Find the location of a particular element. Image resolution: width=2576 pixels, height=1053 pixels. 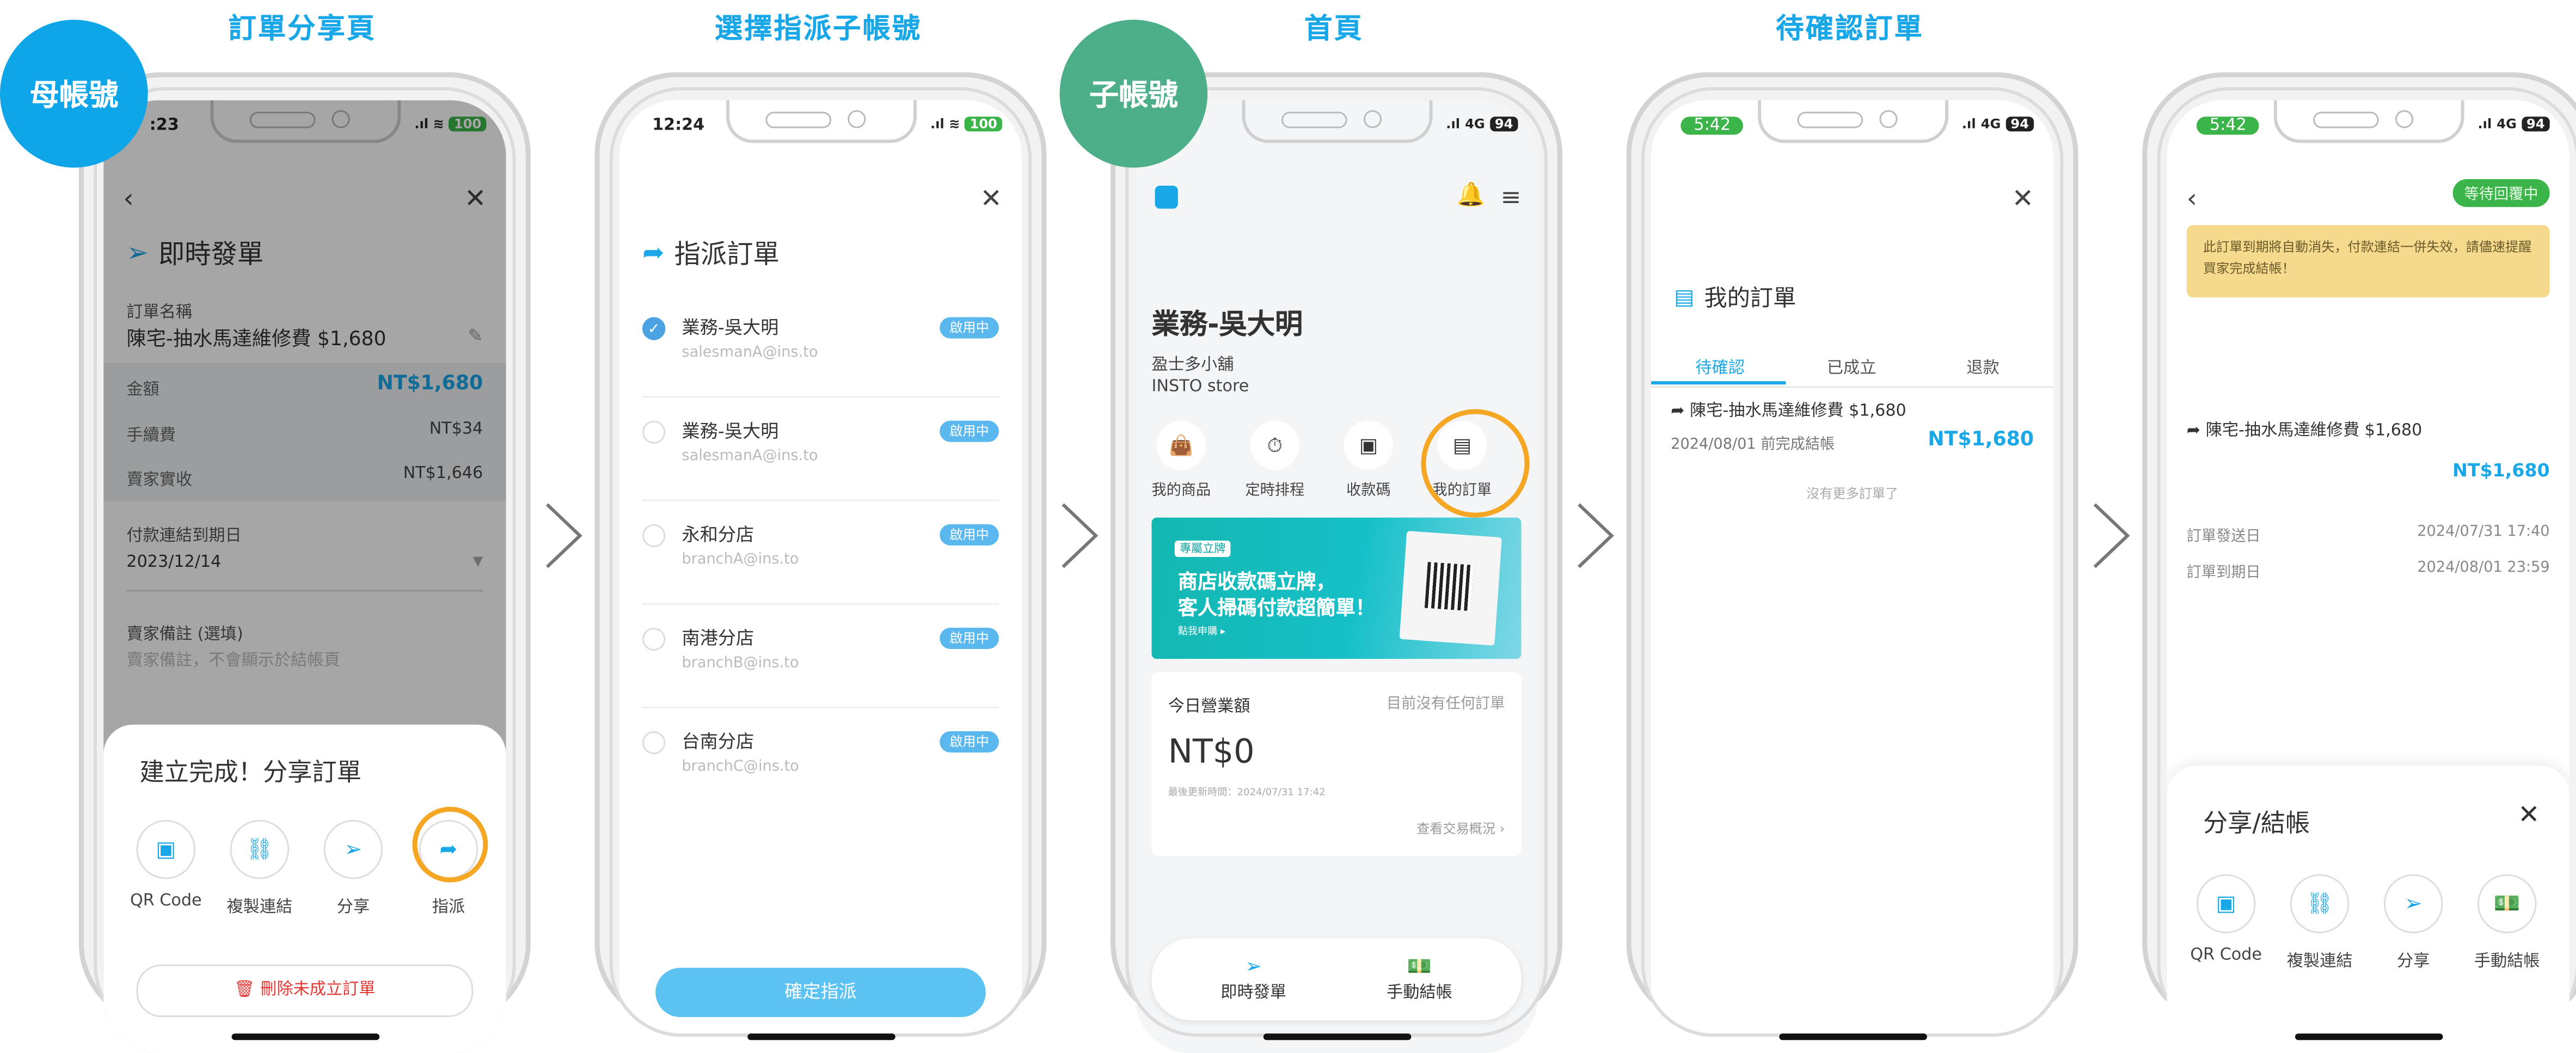

qr-stand-image is located at coordinates (1450, 588).